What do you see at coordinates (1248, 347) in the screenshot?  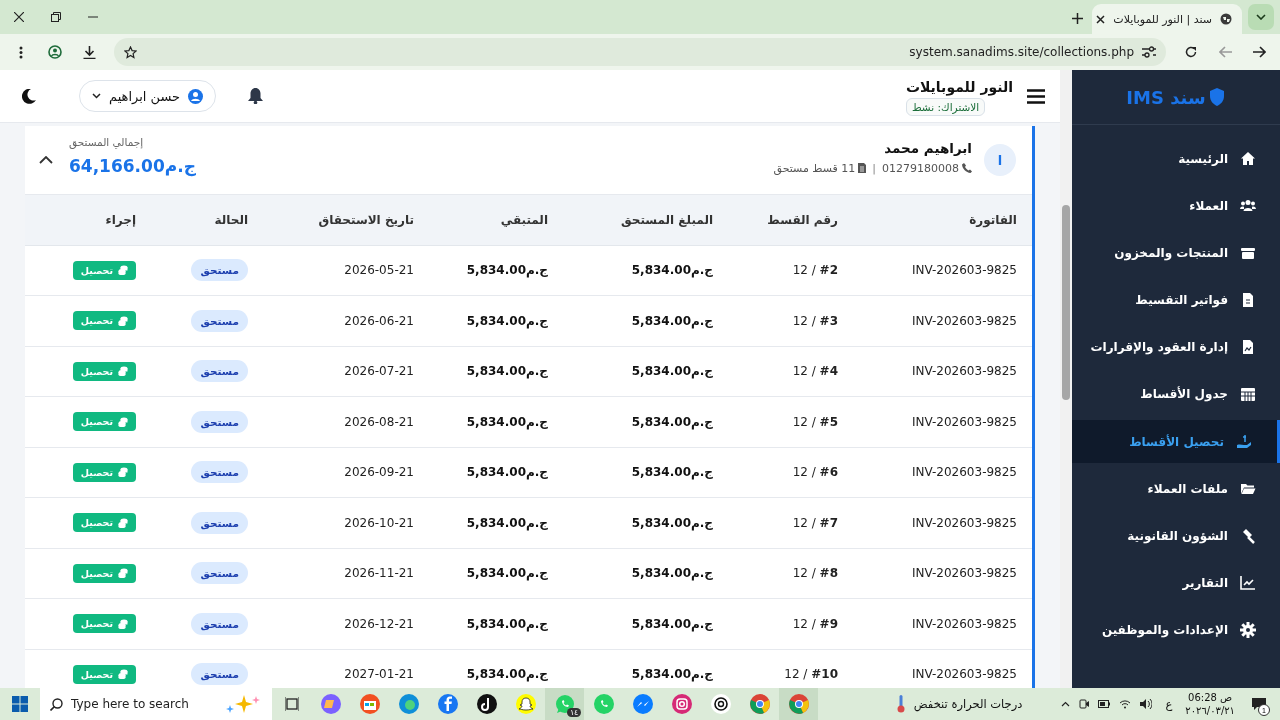 I see `document-icon` at bounding box center [1248, 347].